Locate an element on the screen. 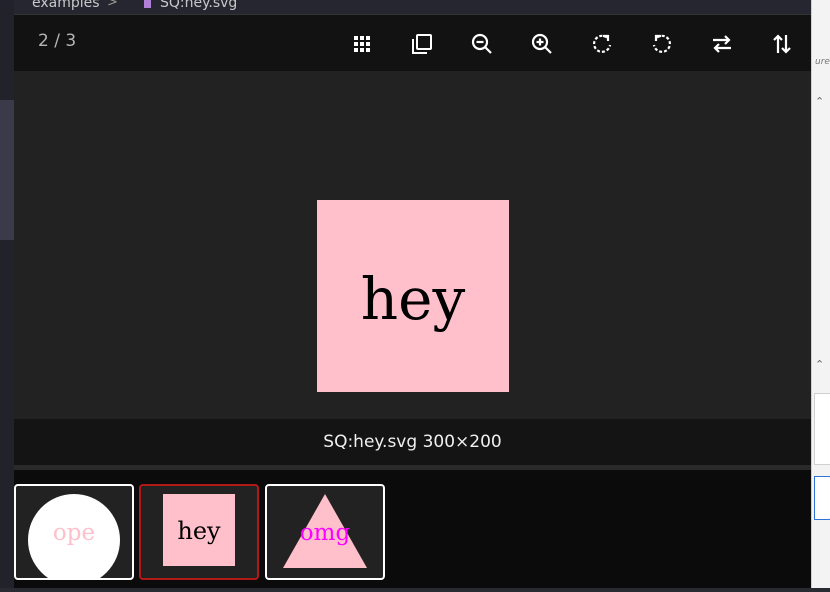 Image resolution: width=830 pixels, height=592 pixels. image-caption-bar: SQ:hey.svg 300×200 is located at coordinates (412, 442).